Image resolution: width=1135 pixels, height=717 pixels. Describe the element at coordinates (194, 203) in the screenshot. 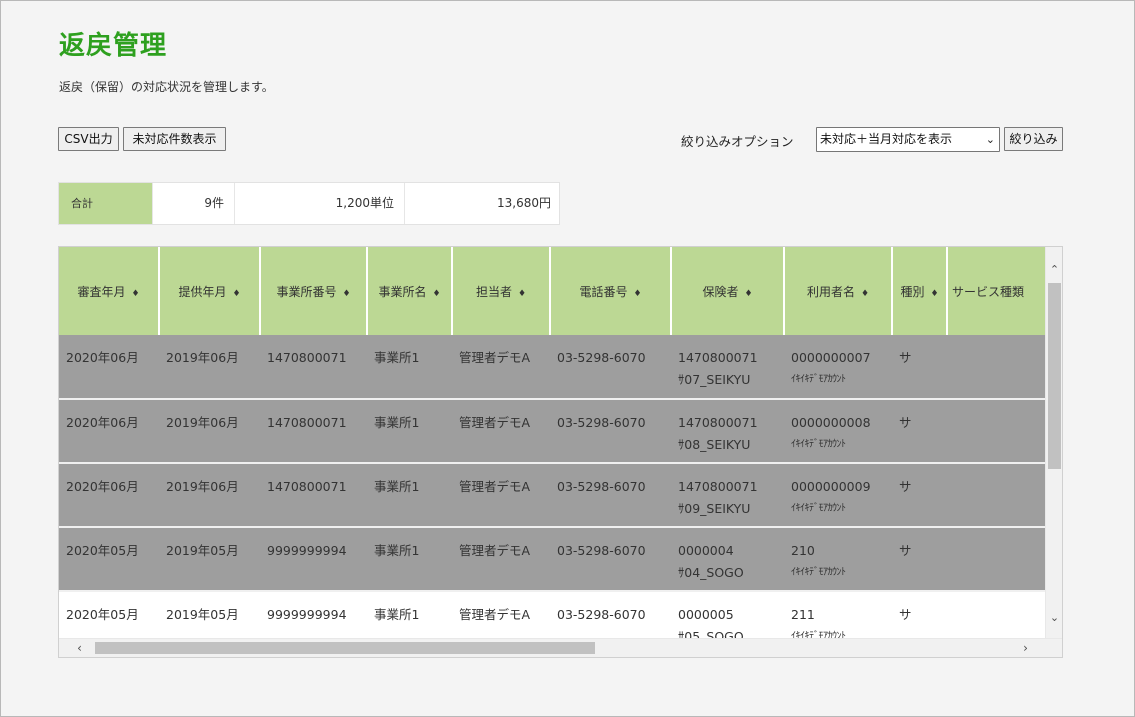

I see `summary-count: 9件` at that location.